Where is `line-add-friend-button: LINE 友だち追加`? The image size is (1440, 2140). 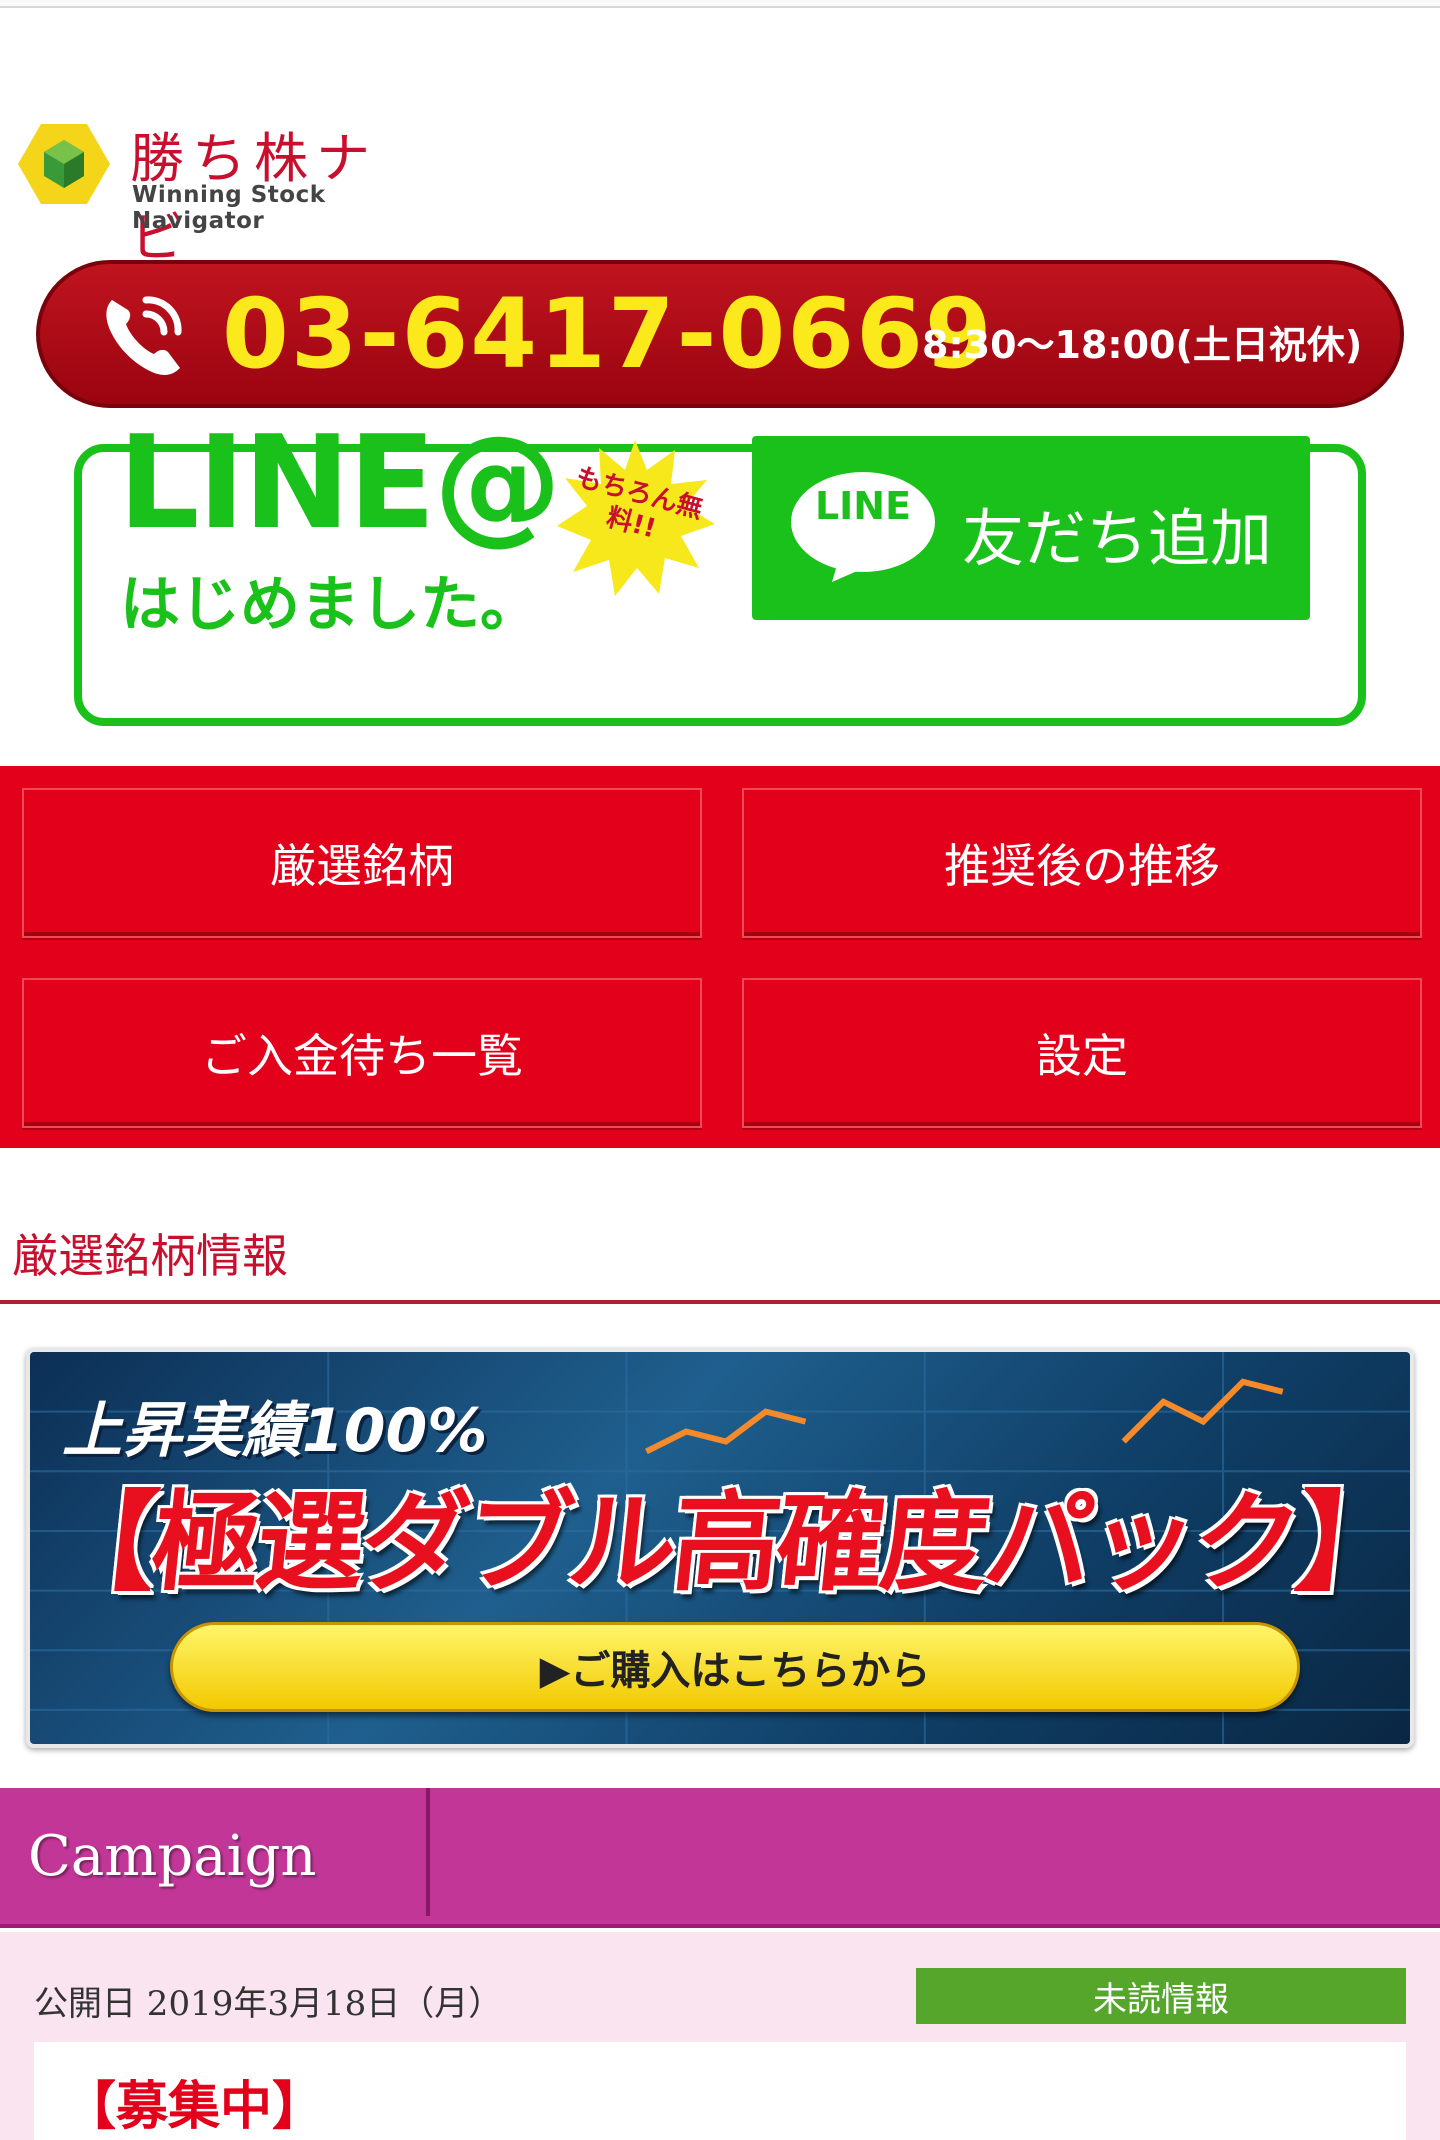
line-add-friend-button: LINE 友だち追加 is located at coordinates (1031, 528).